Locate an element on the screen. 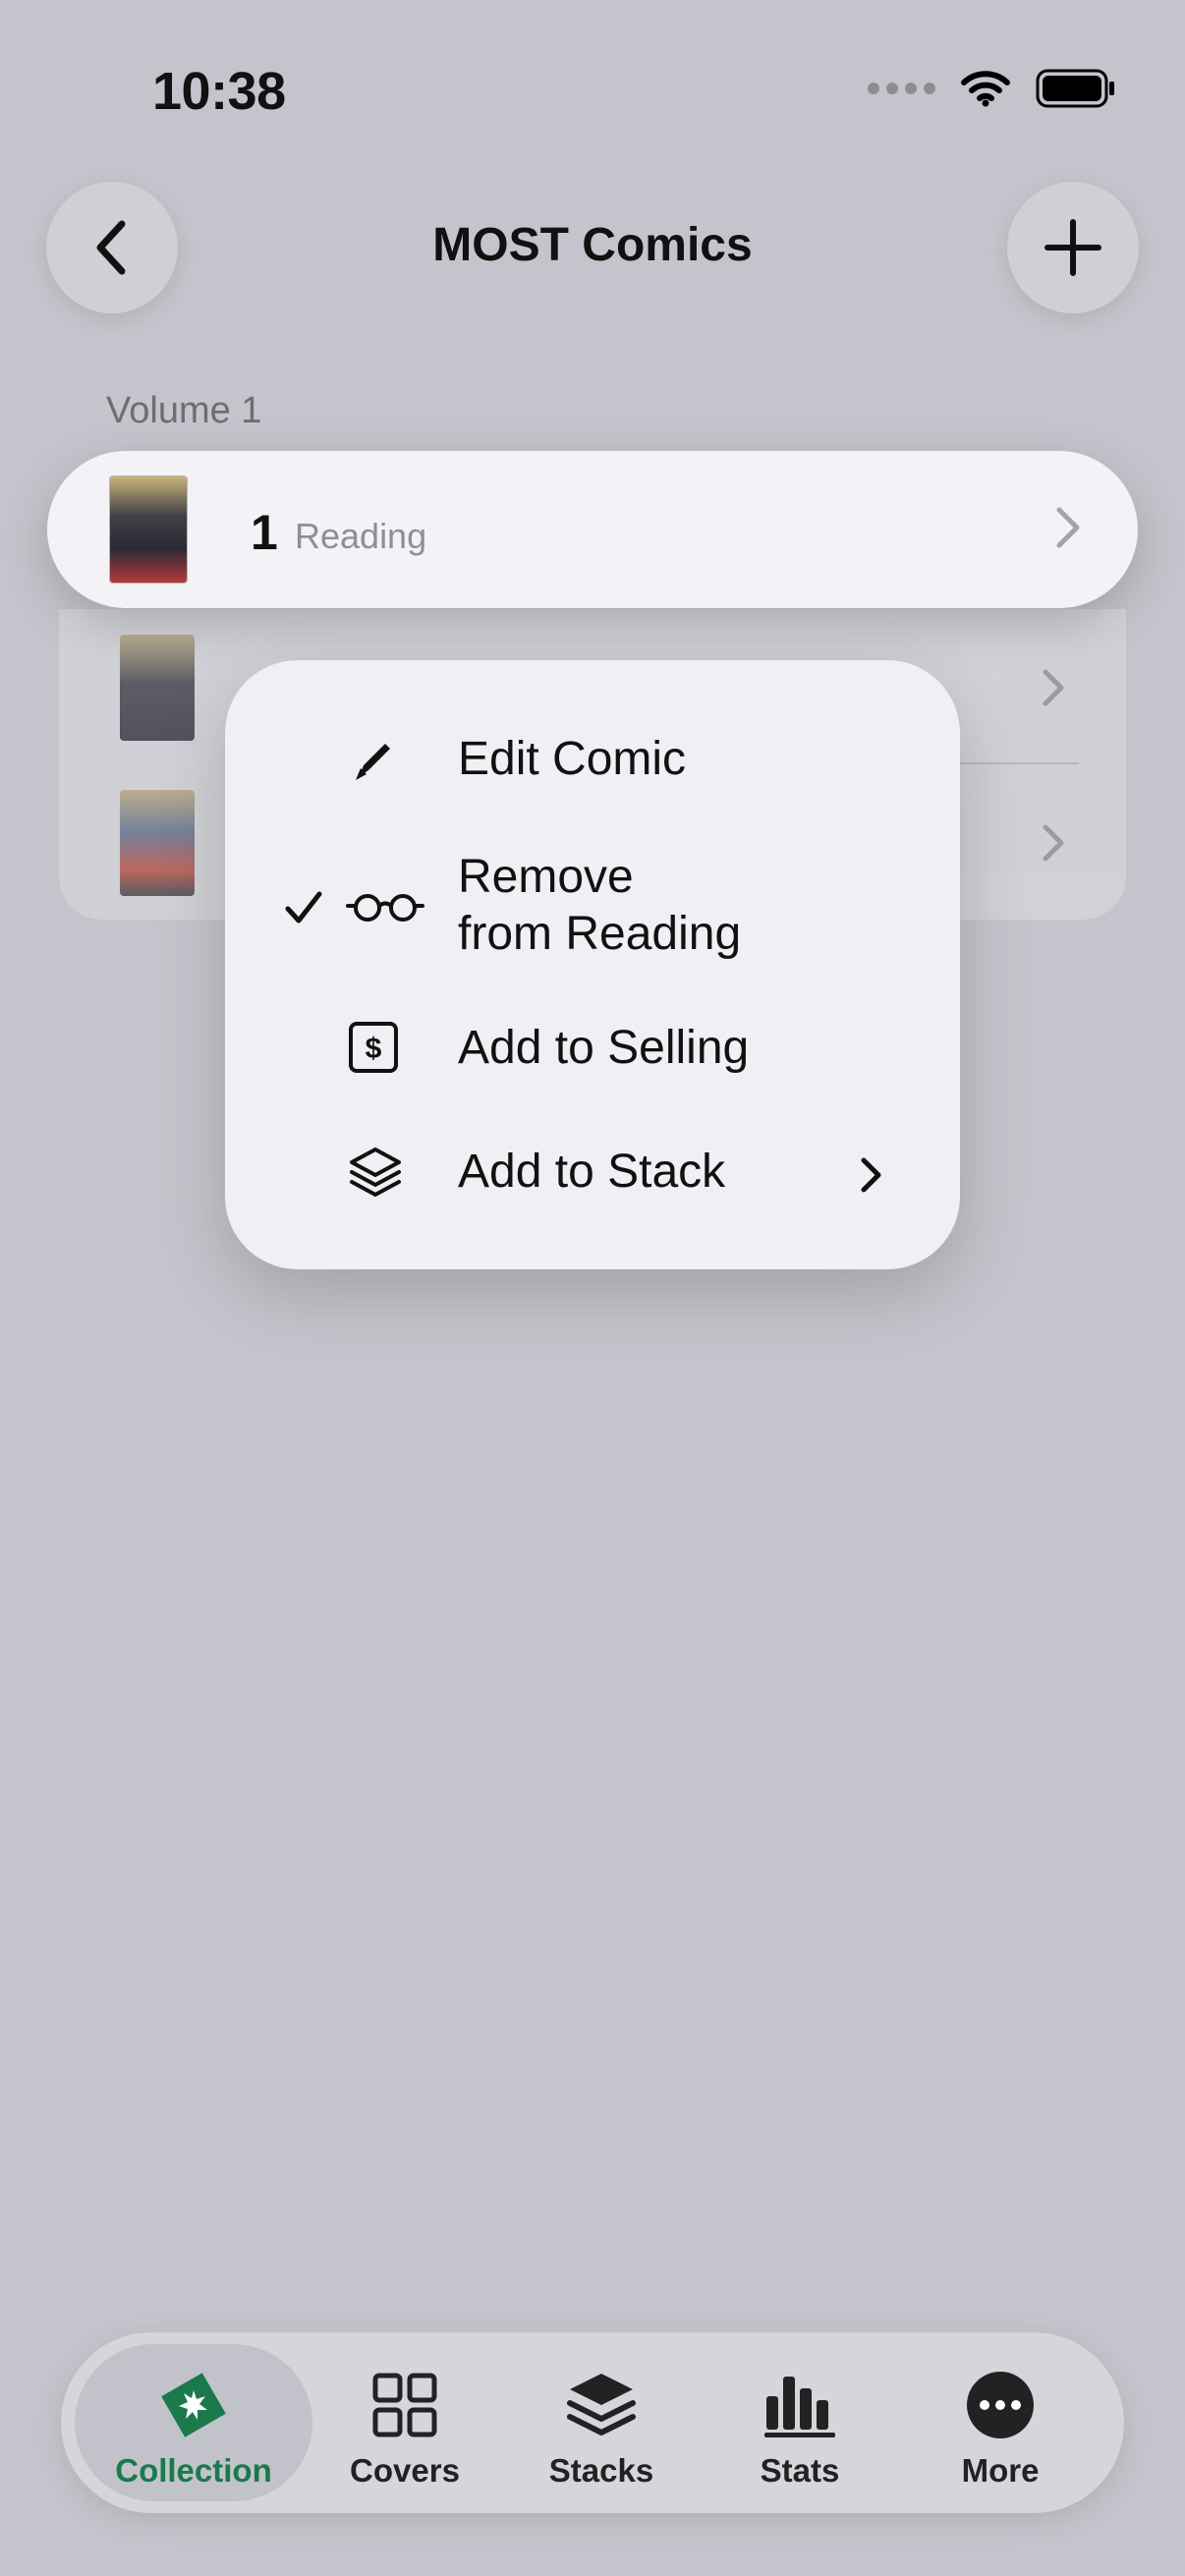 The image size is (1185, 2576). more-icon is located at coordinates (1001, 2405).